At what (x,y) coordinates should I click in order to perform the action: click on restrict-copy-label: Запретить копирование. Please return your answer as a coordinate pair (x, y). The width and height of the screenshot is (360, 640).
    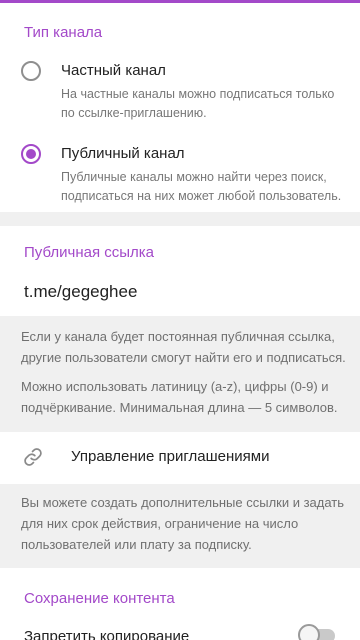
    Looking at the image, I should click on (107, 634).